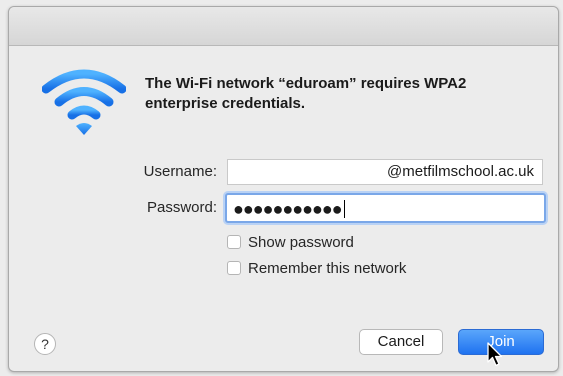  Describe the element at coordinates (327, 268) in the screenshot. I see `remember-network-label: Remember this network` at that location.